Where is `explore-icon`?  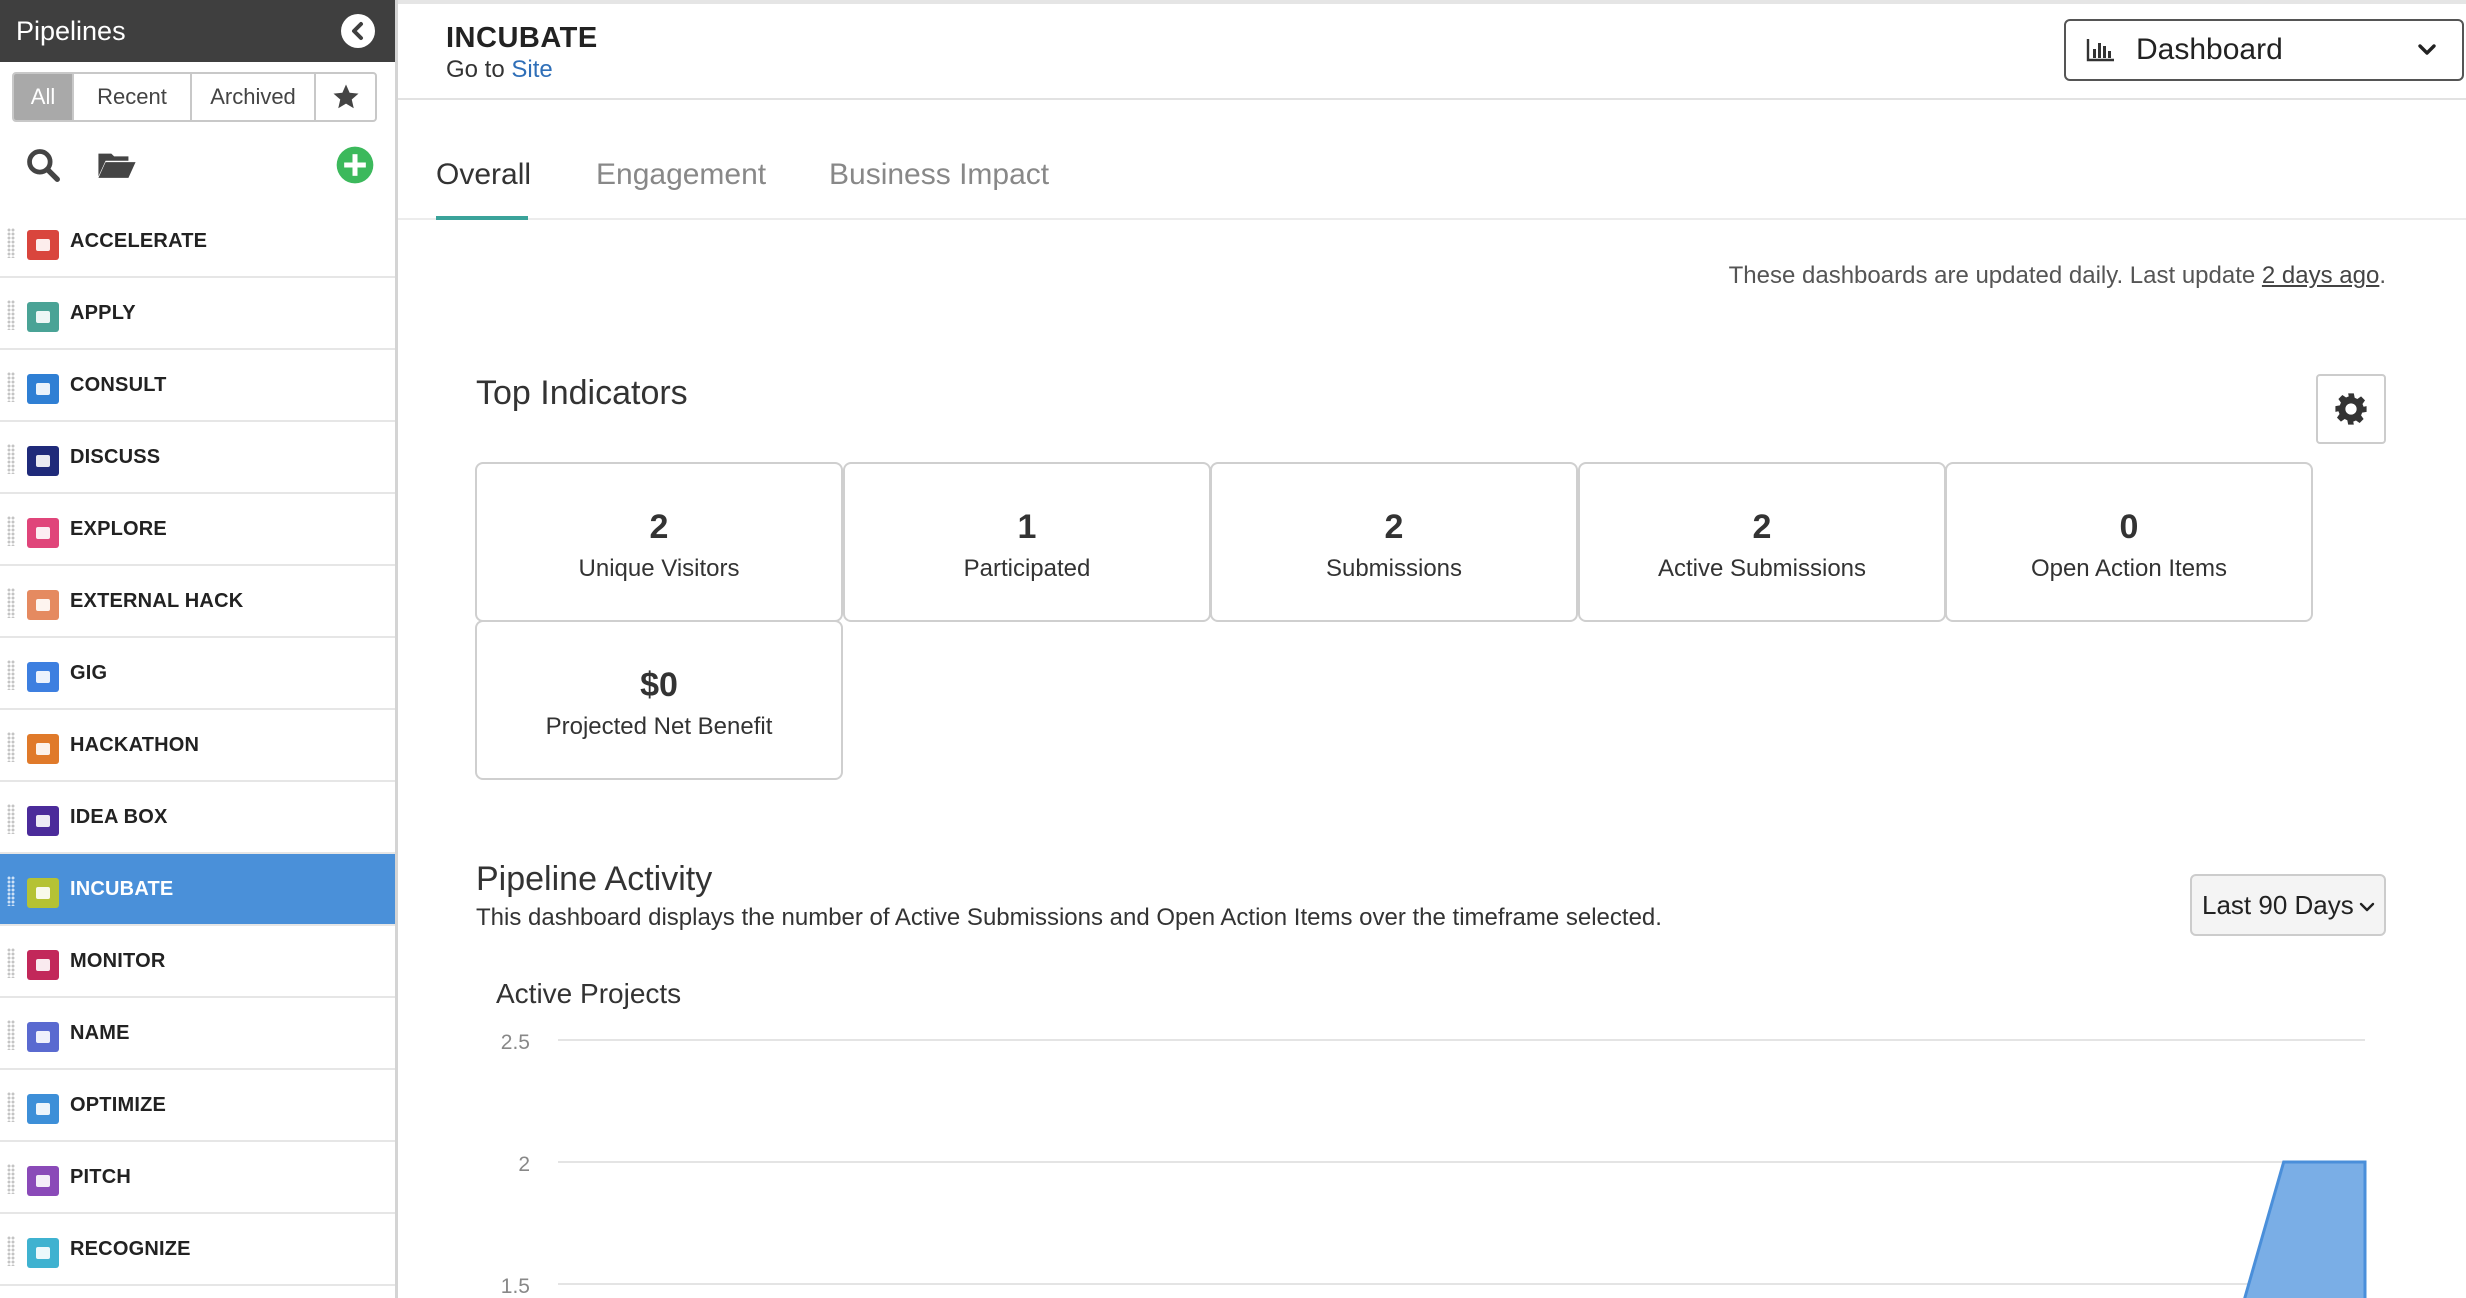 explore-icon is located at coordinates (43, 533).